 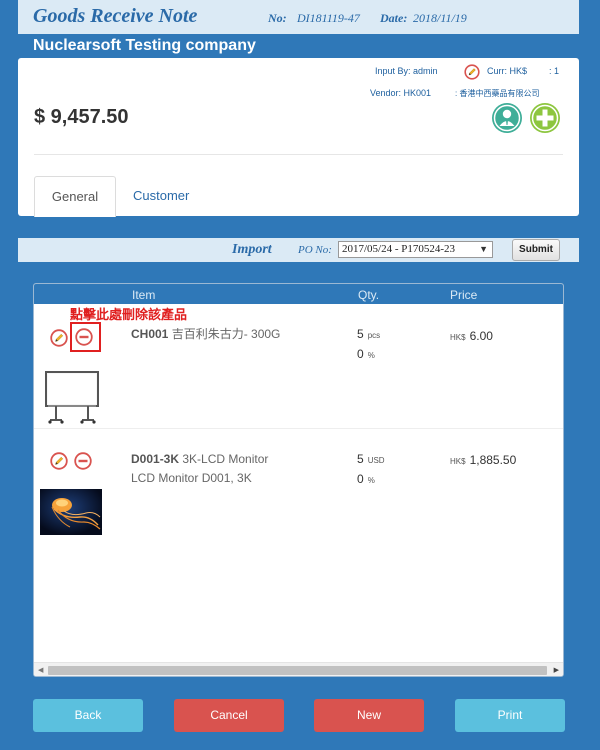 What do you see at coordinates (315, 250) in the screenshot?
I see `po-number-label: PO No:` at bounding box center [315, 250].